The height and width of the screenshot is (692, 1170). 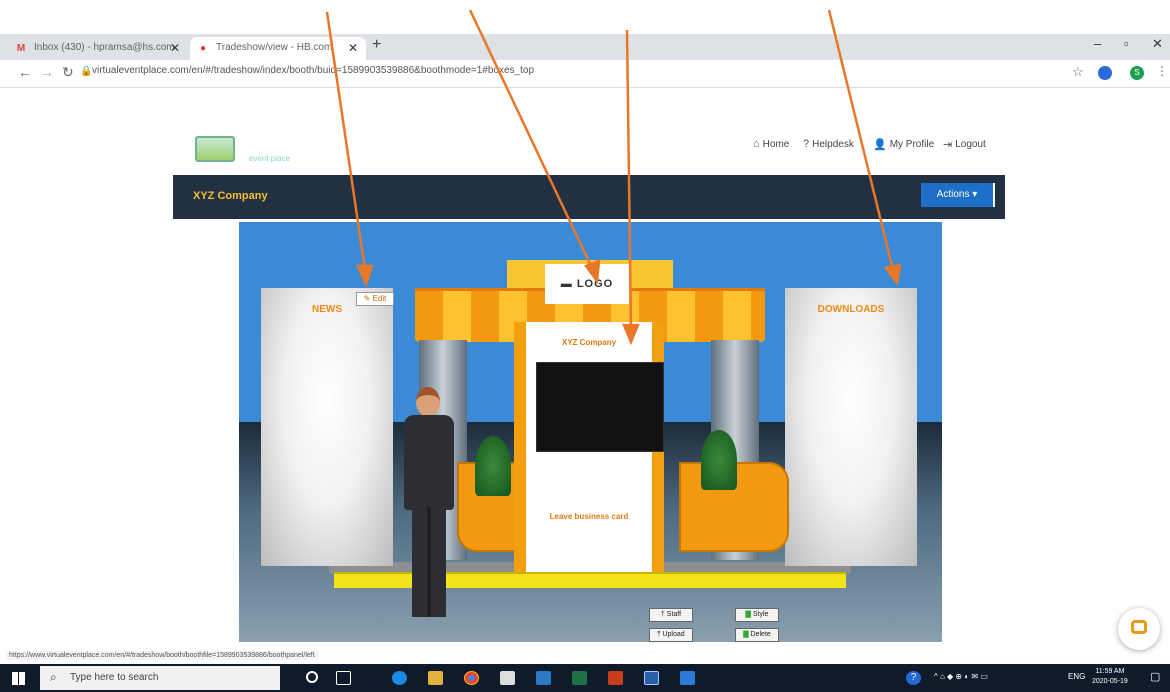 What do you see at coordinates (719, 460) in the screenshot?
I see `plant-right` at bounding box center [719, 460].